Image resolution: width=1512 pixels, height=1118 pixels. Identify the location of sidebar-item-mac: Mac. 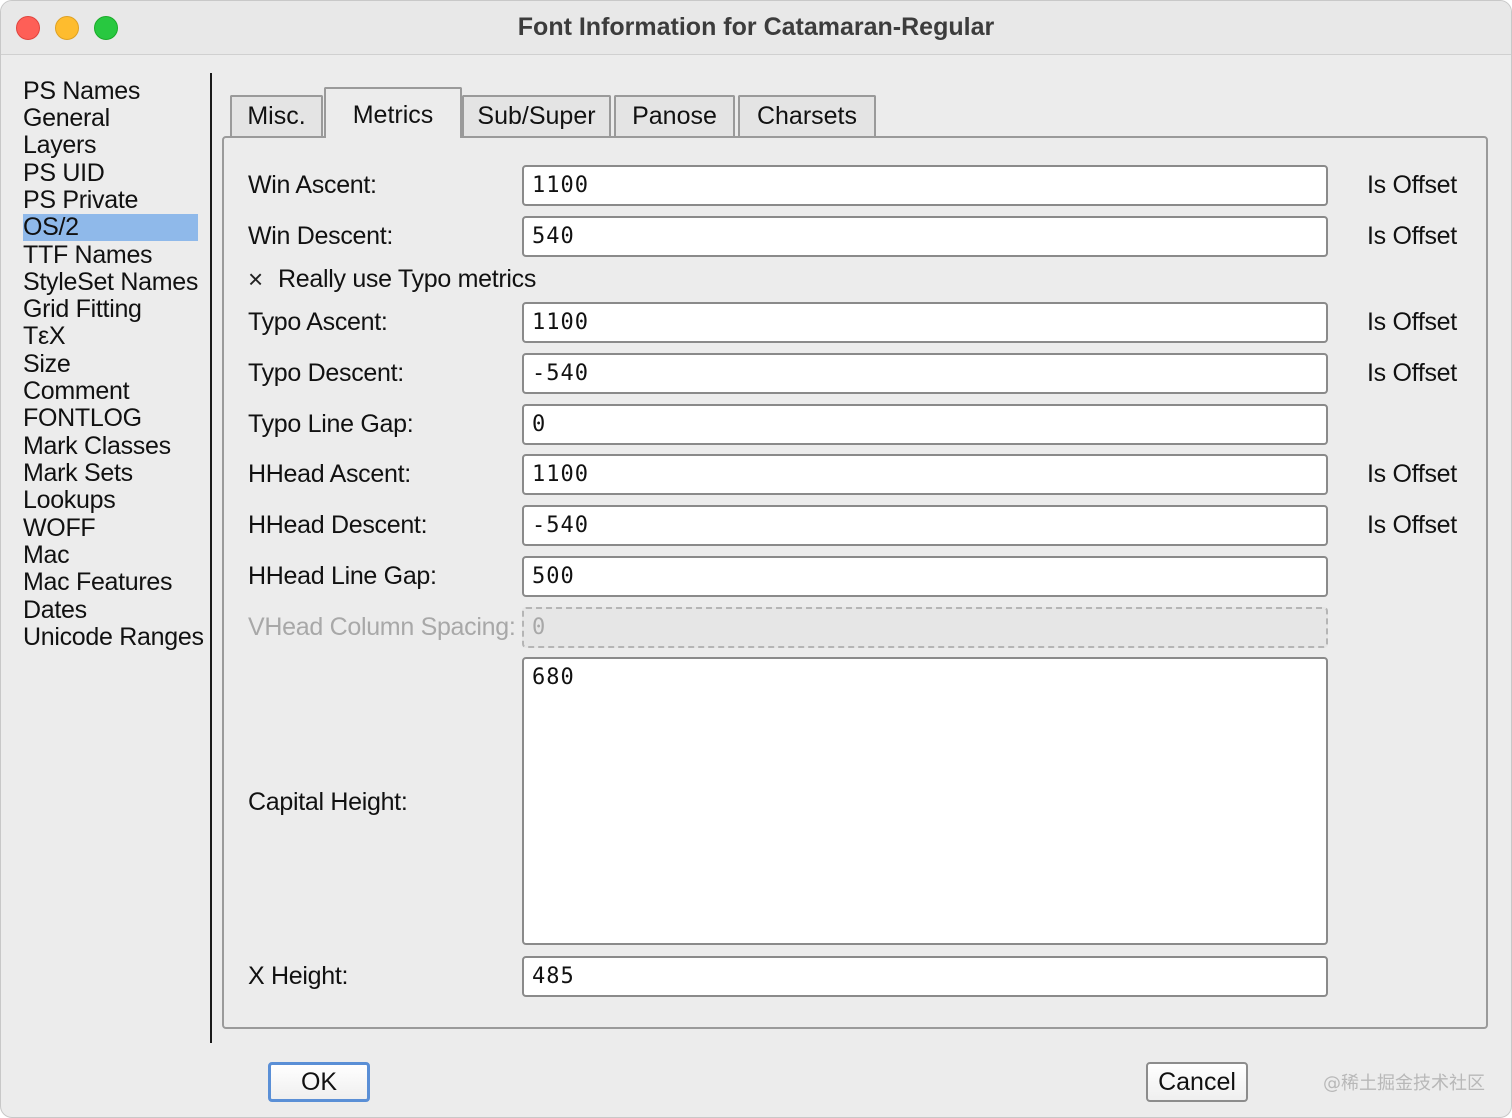
(110, 555).